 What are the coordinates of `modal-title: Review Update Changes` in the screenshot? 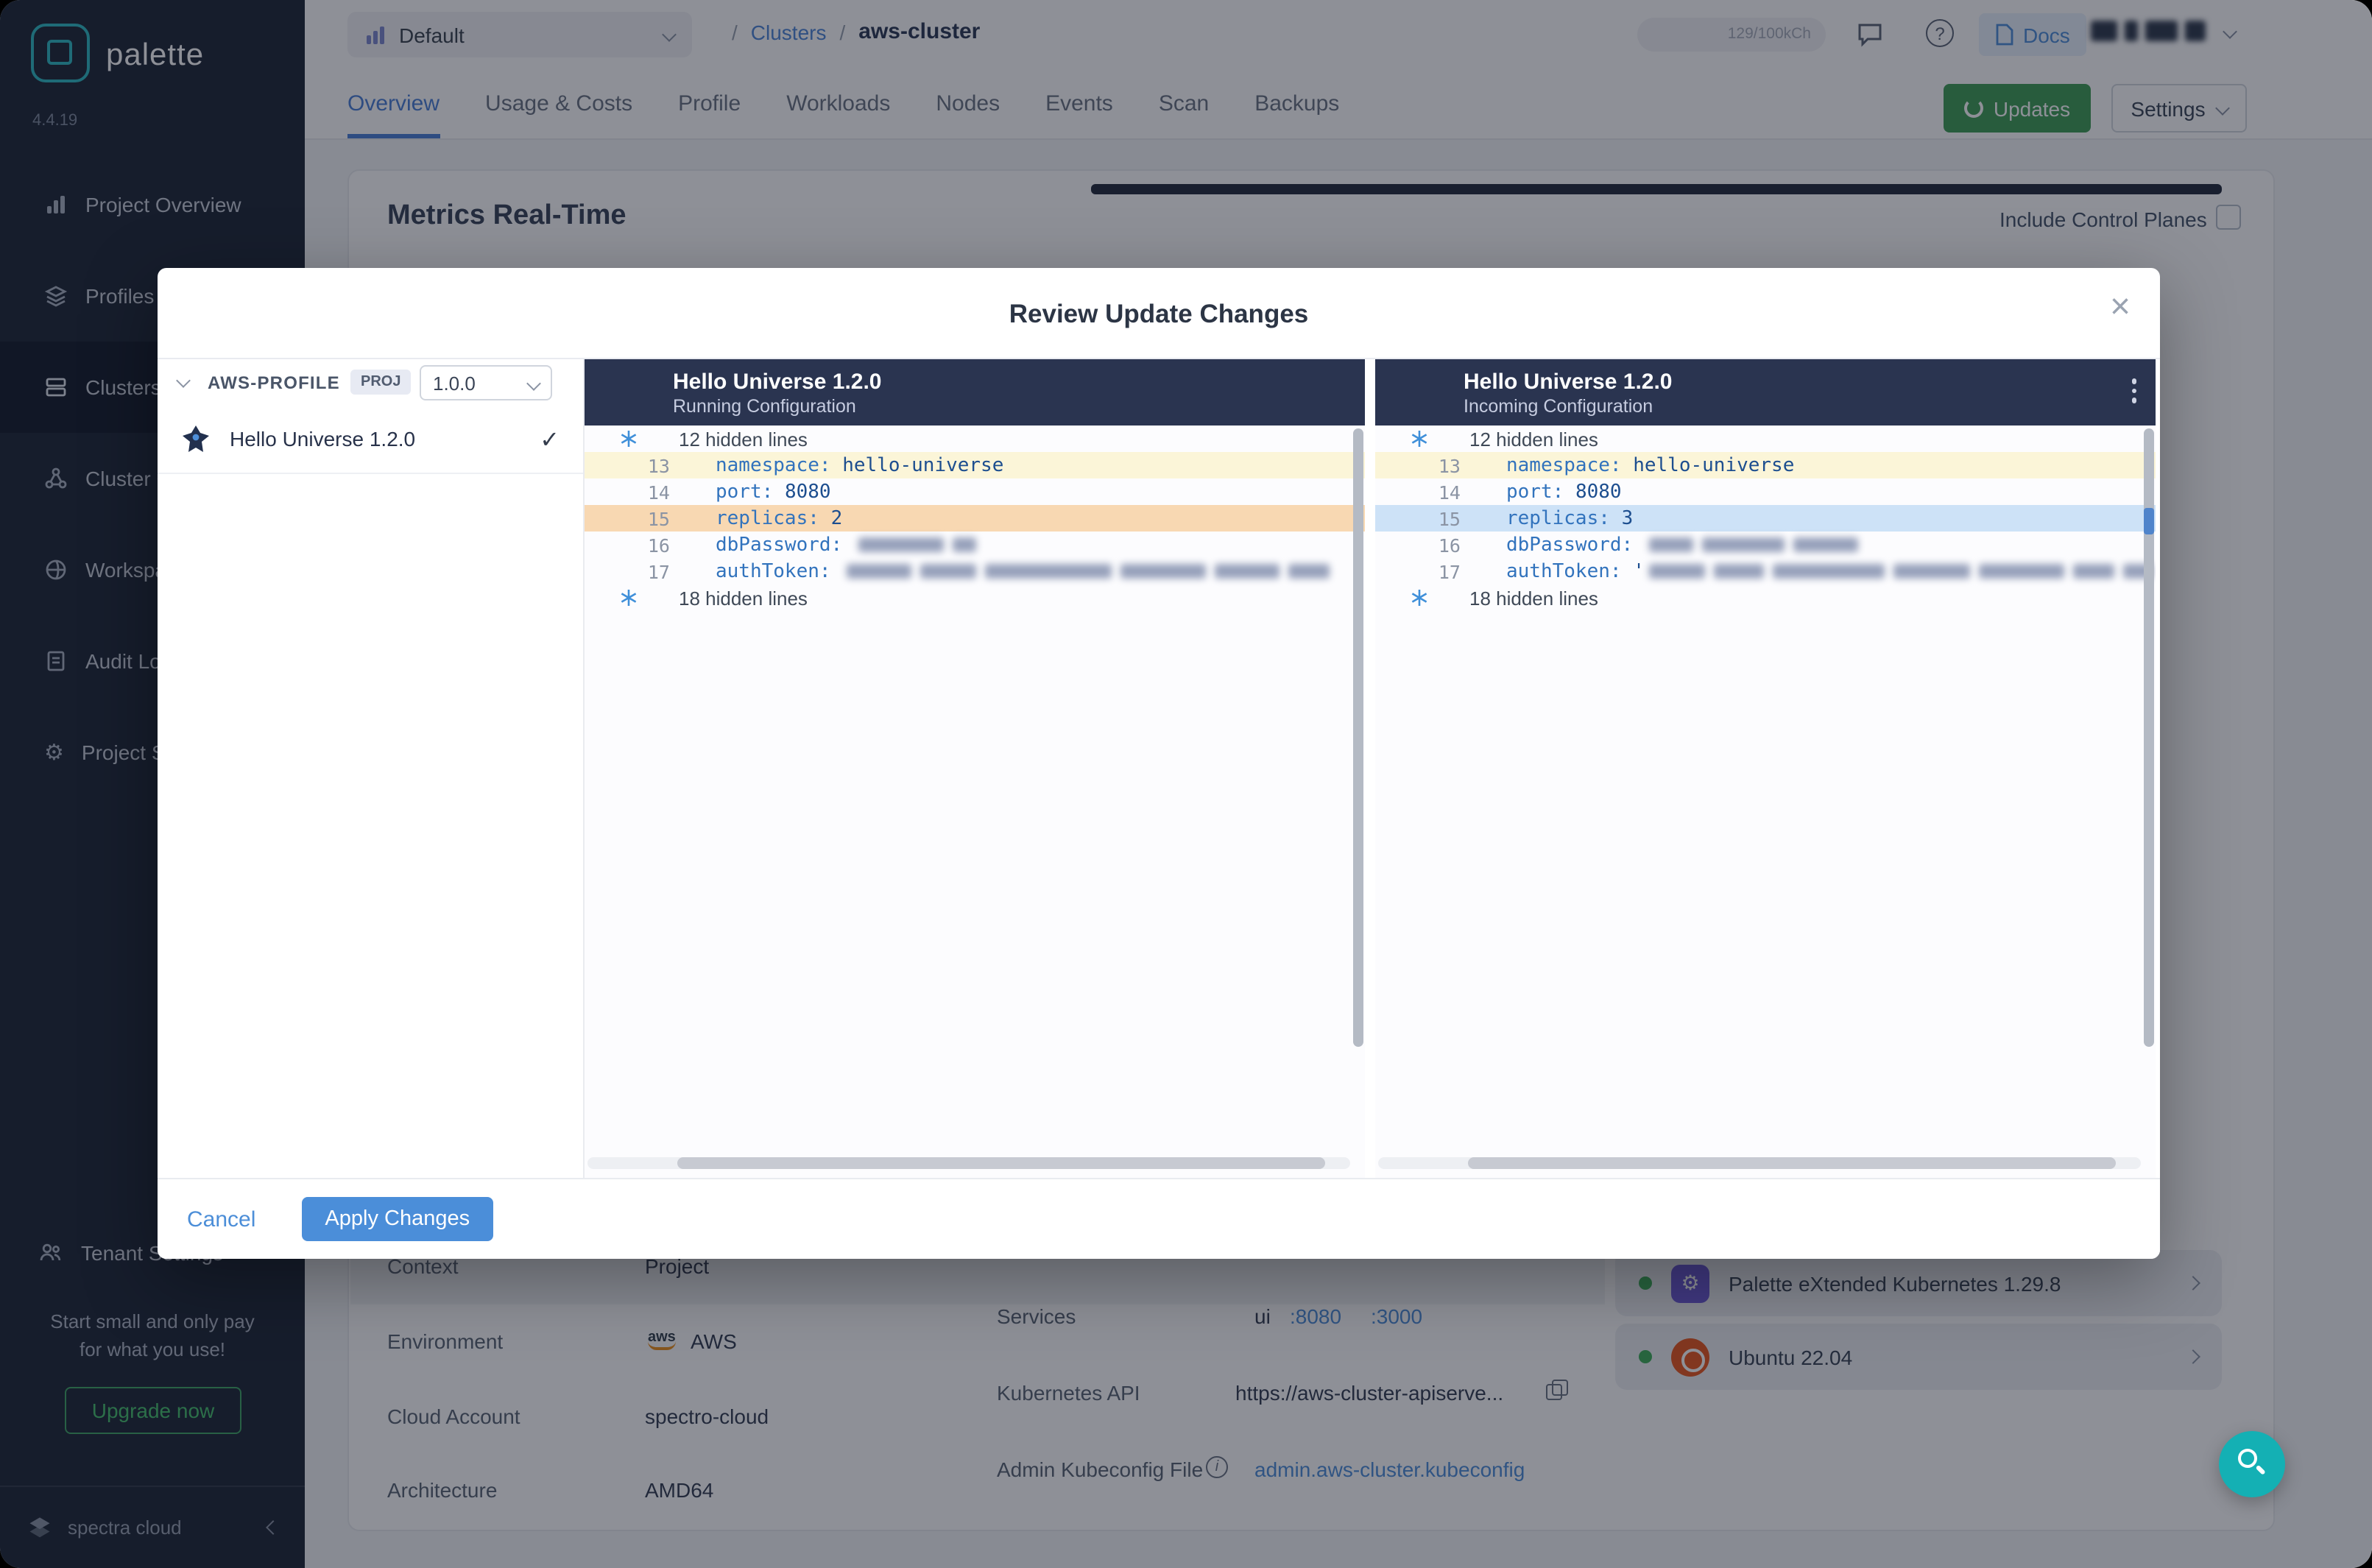 It's located at (1159, 313).